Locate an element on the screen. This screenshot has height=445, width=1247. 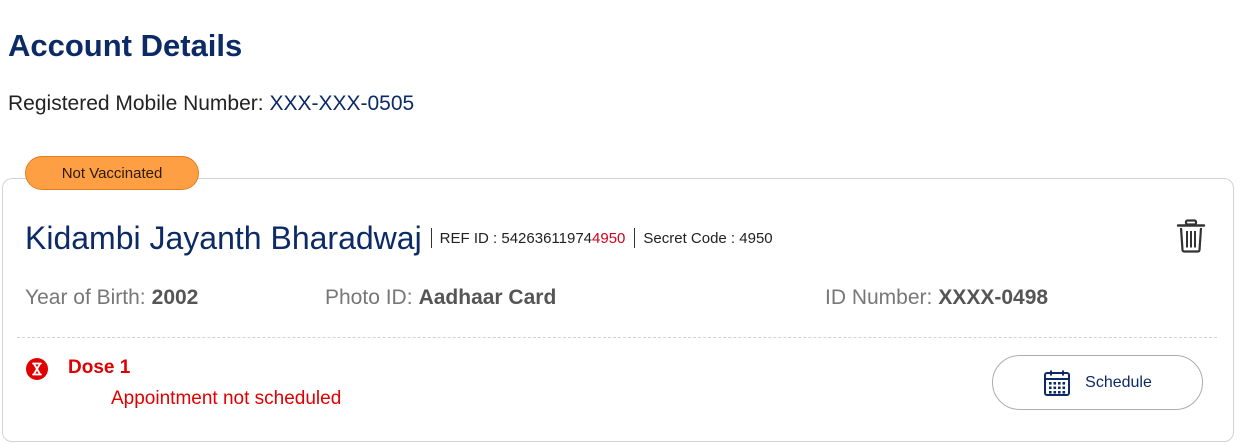
ref-id: REF ID : 542636119744950 is located at coordinates (533, 238).